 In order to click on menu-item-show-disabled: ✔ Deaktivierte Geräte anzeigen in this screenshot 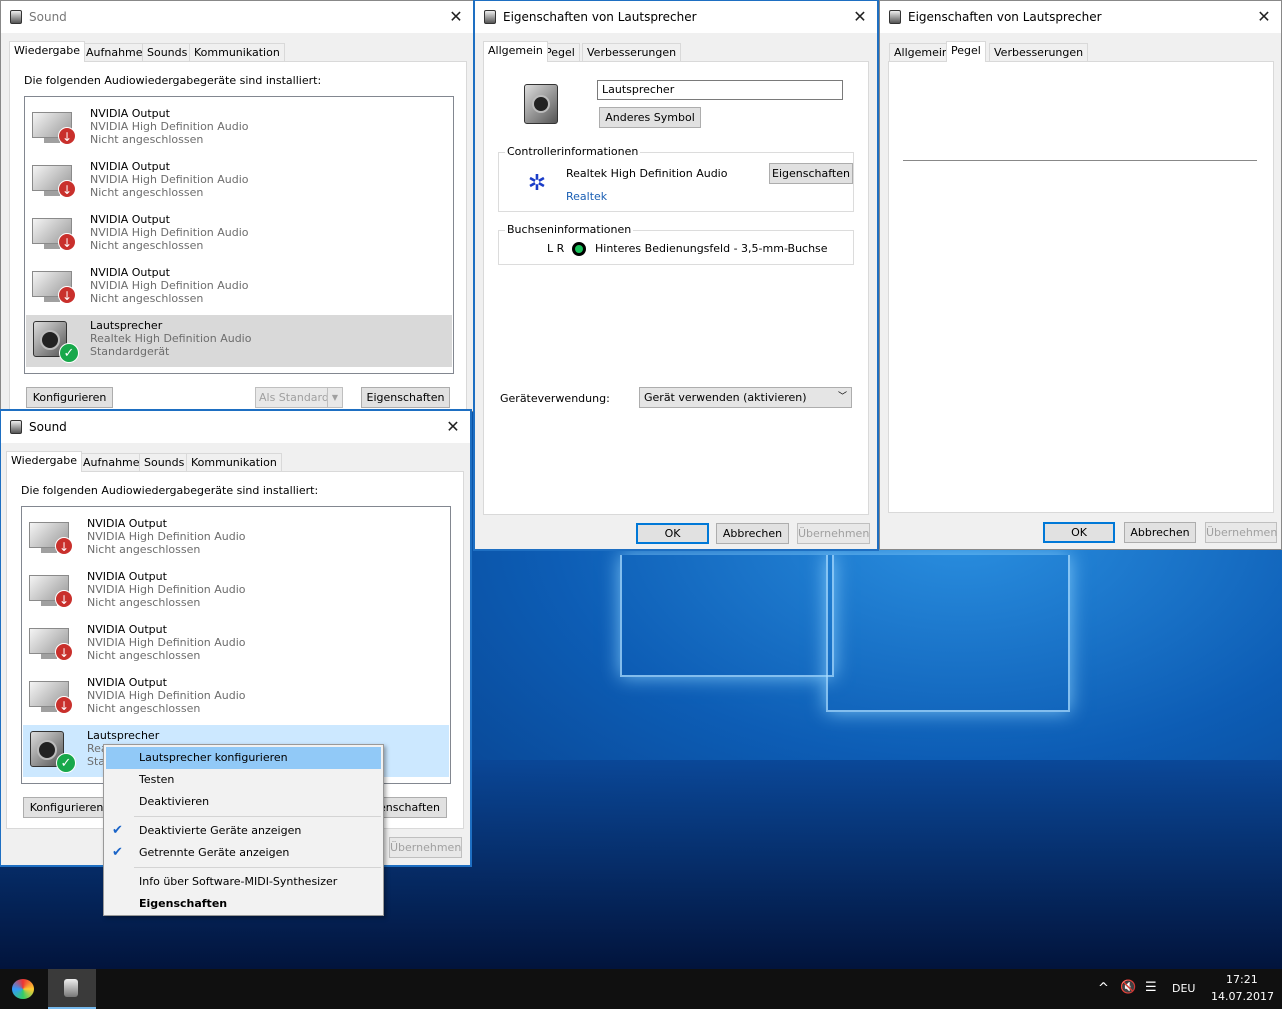, I will do `click(243, 831)`.